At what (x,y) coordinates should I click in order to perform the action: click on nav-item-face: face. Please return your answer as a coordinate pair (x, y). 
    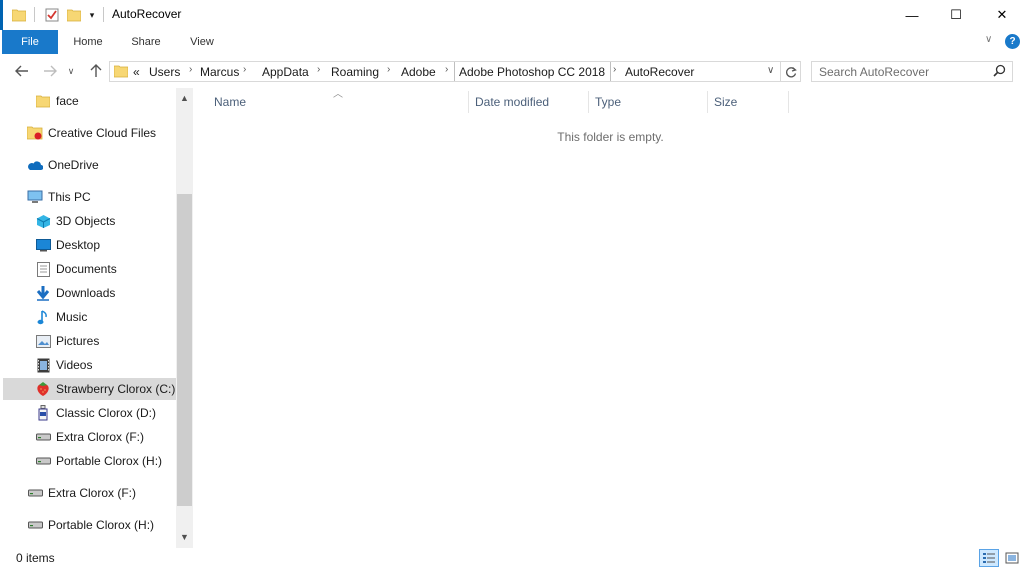
    Looking at the image, I should click on (57, 101).